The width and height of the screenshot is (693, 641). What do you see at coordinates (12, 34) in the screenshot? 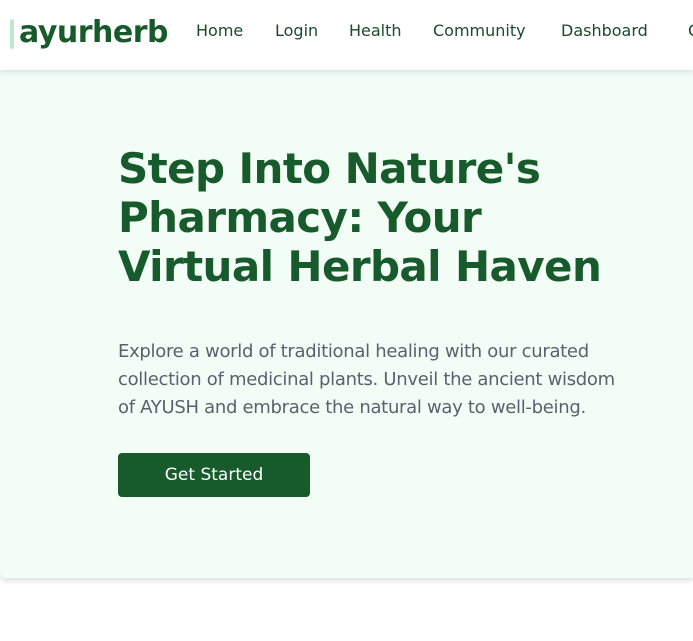
I see `logo-accent-bar` at bounding box center [12, 34].